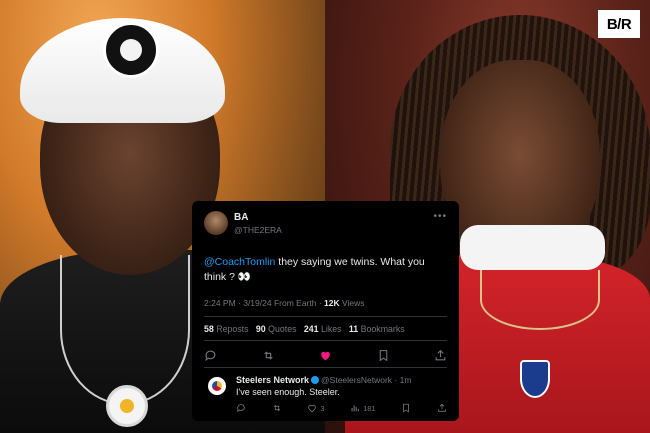  I want to click on steelers-avatar, so click(217, 386).